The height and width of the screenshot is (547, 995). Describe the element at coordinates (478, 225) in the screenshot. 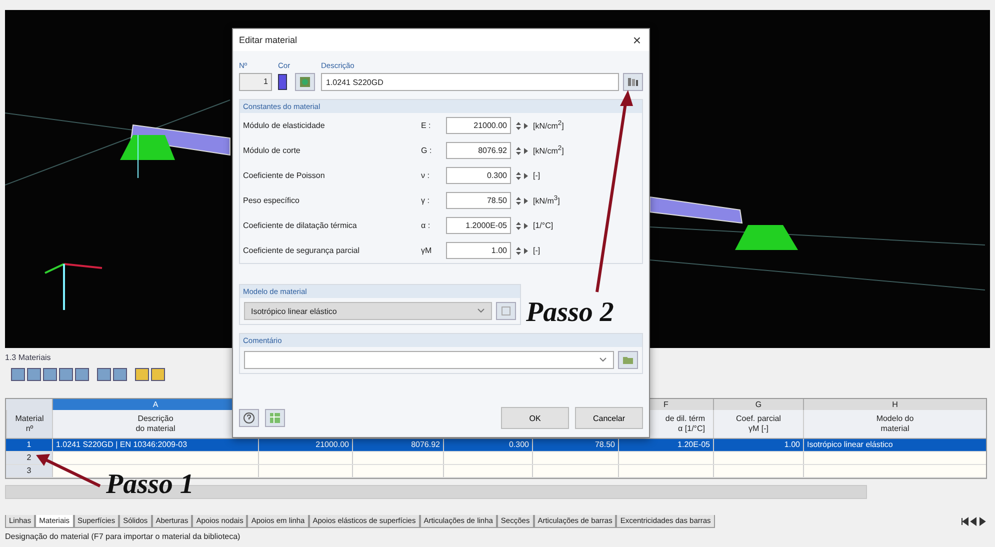

I see `value-field: 1.2000E-05` at that location.